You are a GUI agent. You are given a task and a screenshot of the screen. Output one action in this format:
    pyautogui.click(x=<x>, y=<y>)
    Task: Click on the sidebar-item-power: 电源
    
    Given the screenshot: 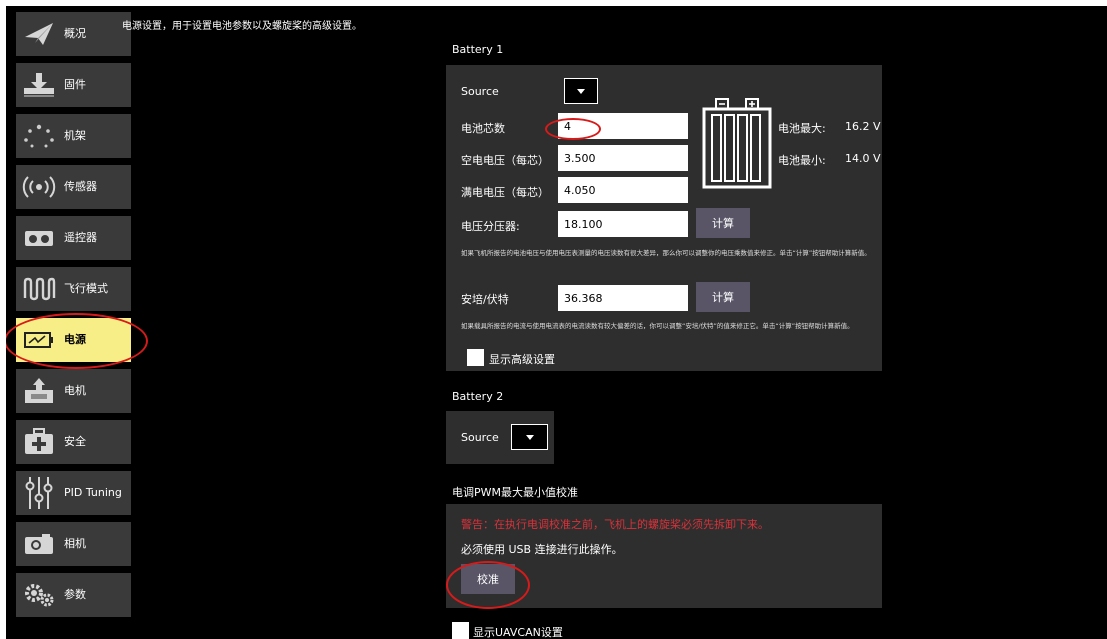 What is the action you would take?
    pyautogui.click(x=73, y=340)
    